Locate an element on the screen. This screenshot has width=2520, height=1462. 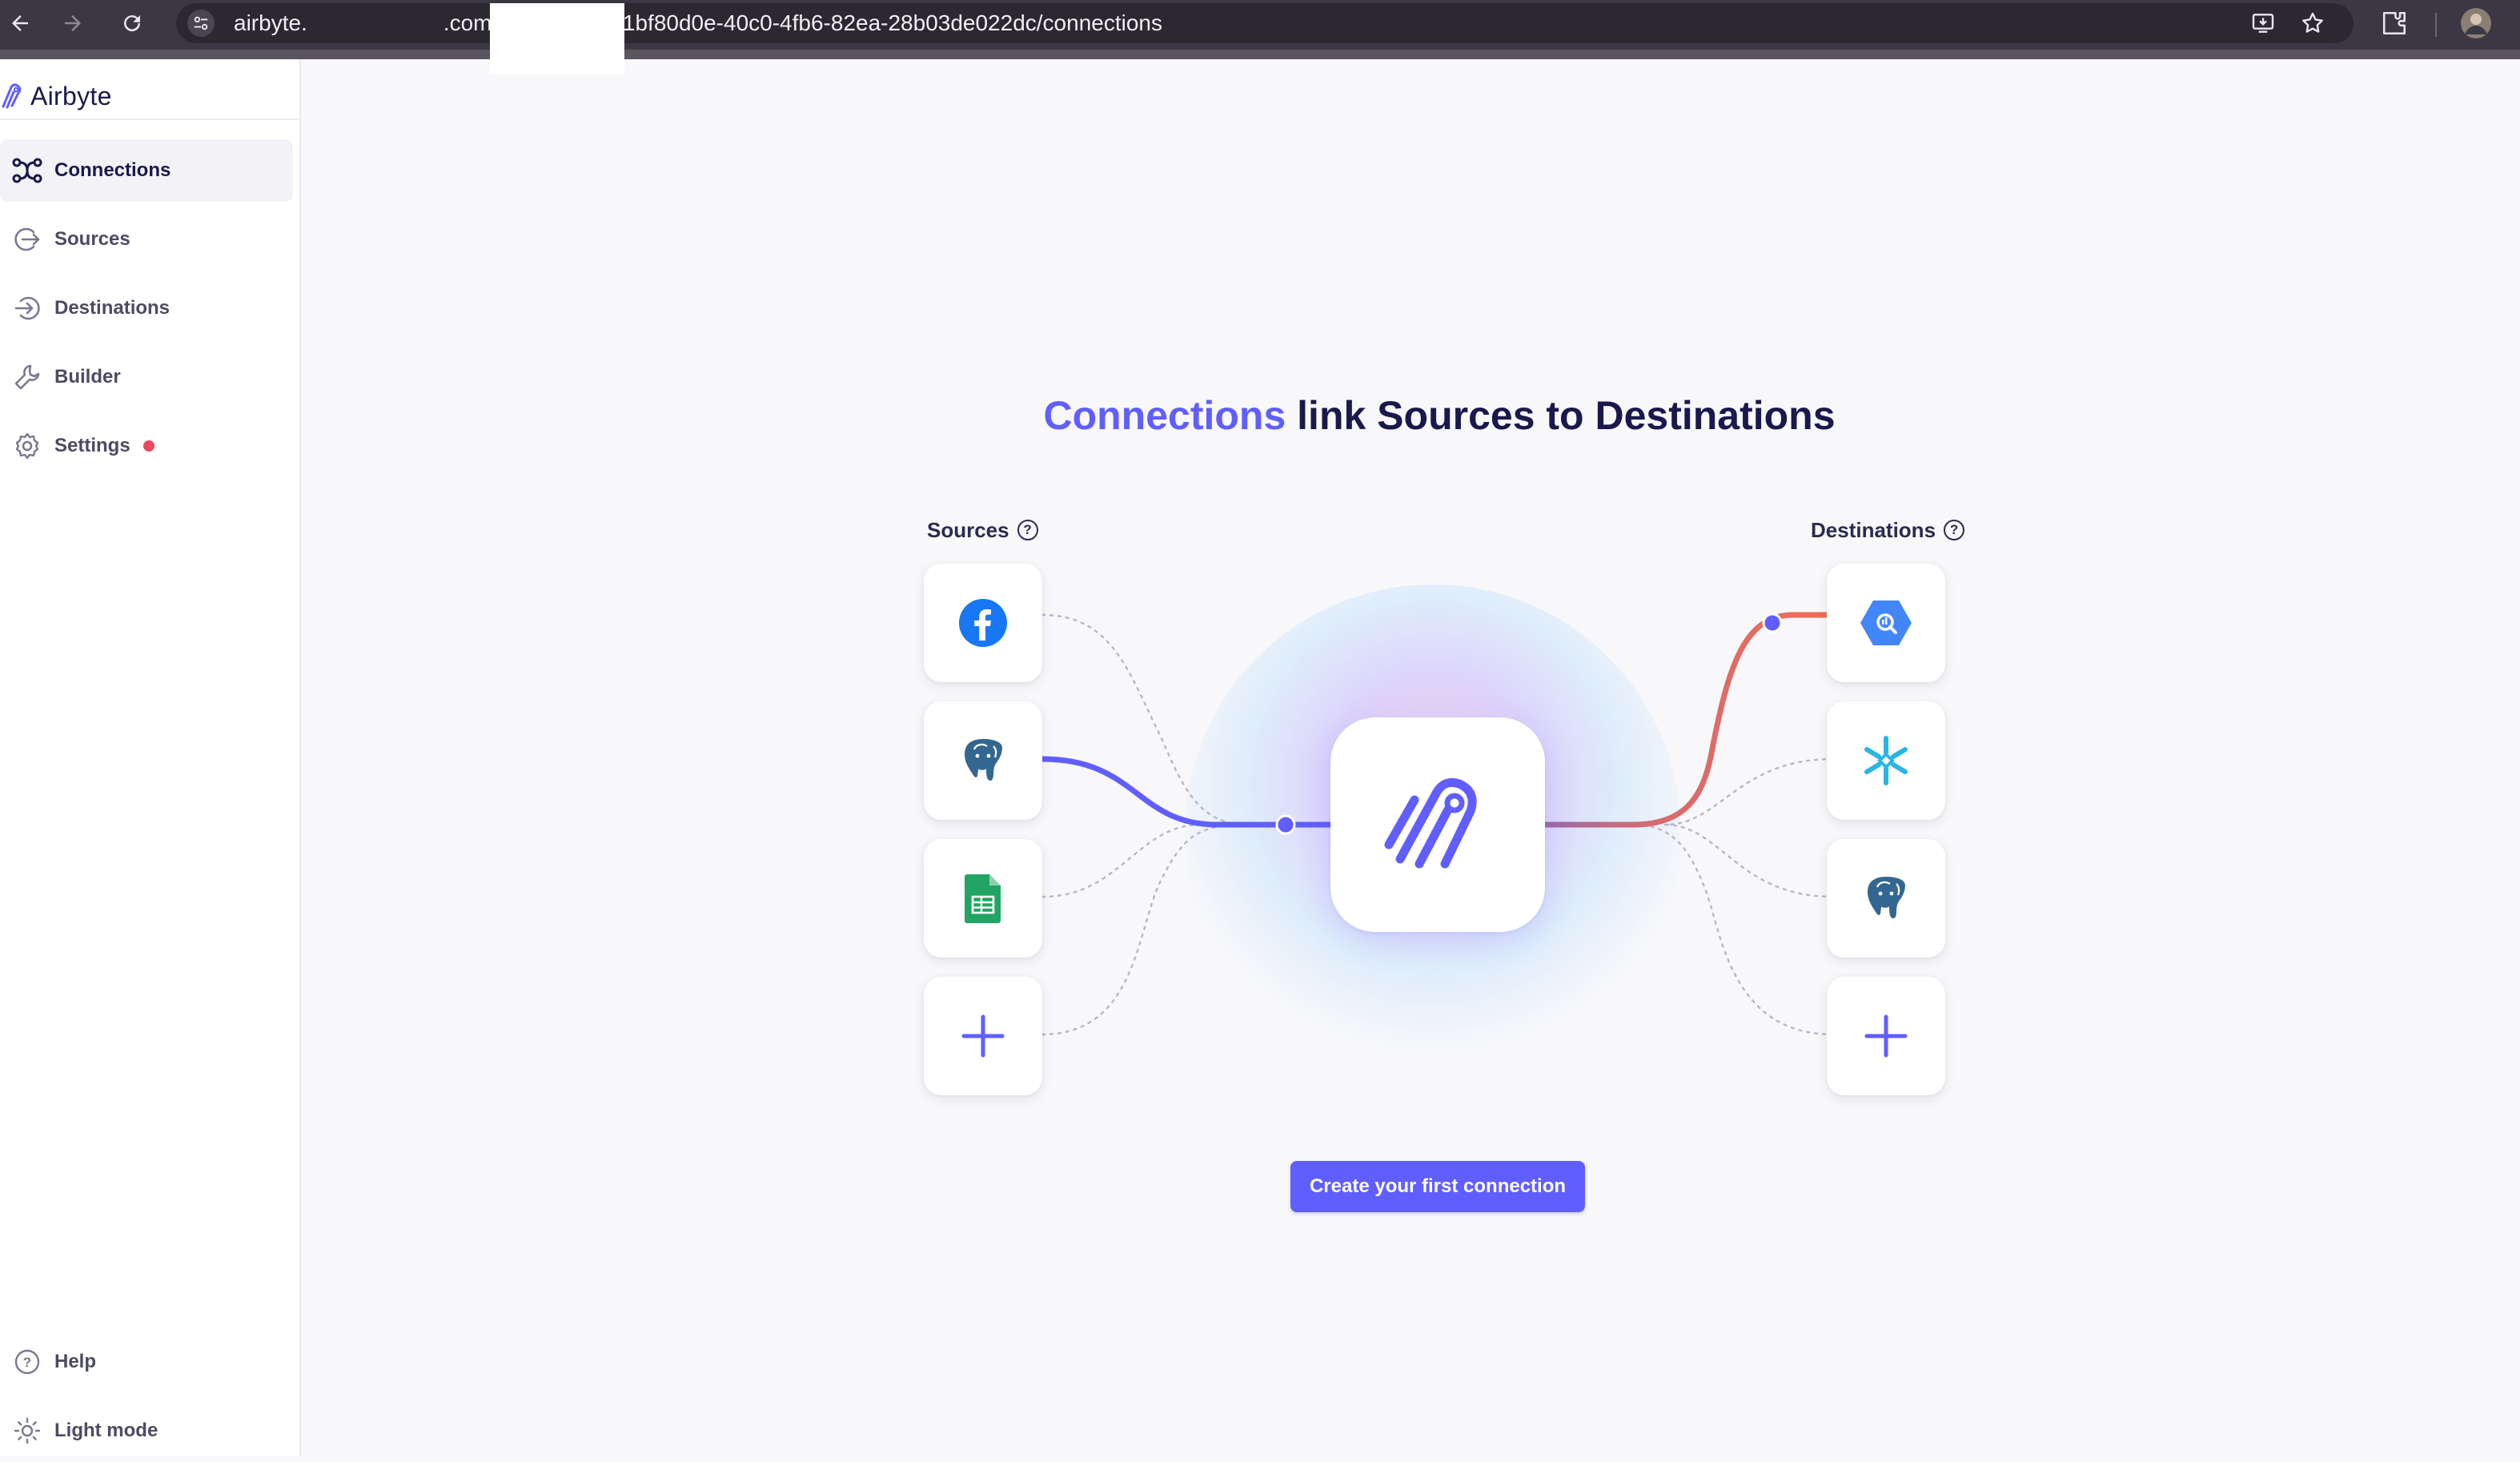
source-tile-postgres is located at coordinates (983, 760).